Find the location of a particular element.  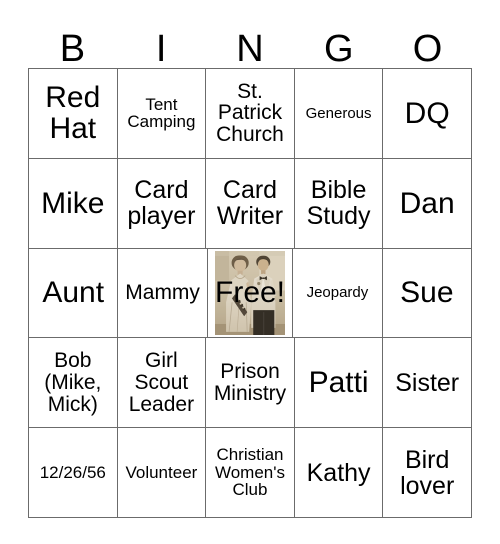

bingo-cell-label: Sue is located at coordinates (427, 293).